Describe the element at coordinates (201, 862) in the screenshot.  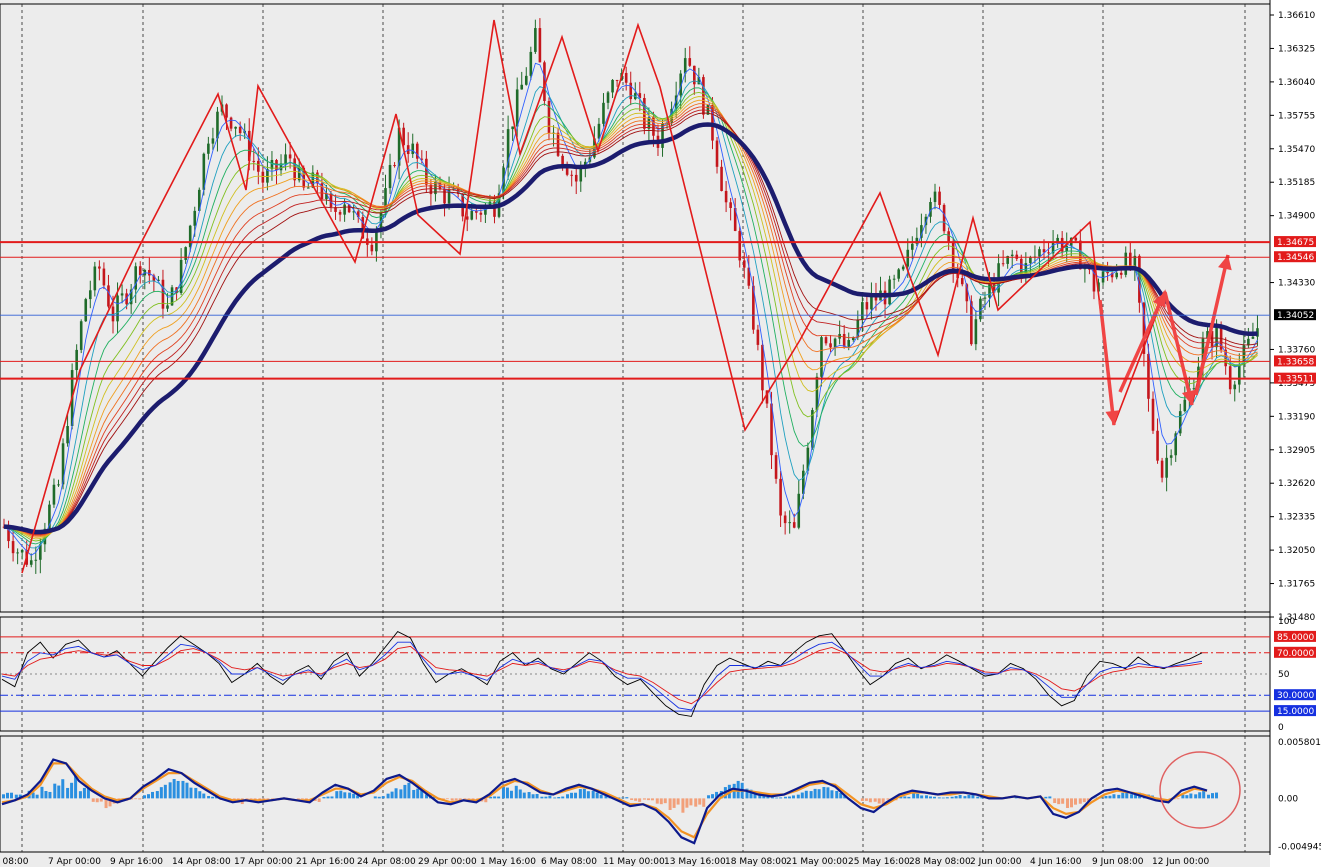
I see `x-tick-label: 14 Apr 08:00` at that location.